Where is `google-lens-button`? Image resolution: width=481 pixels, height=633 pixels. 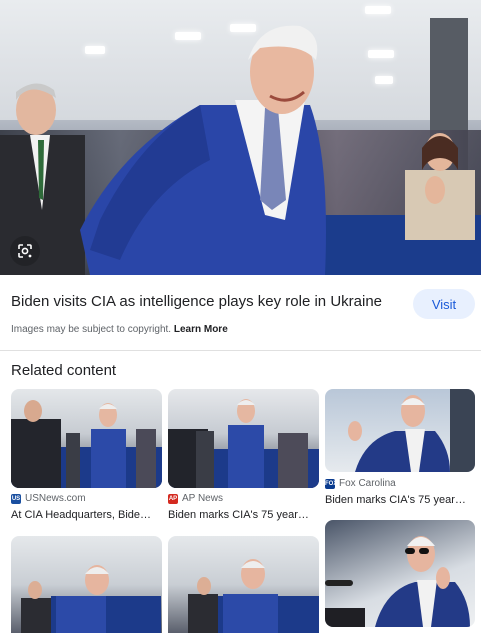
google-lens-button is located at coordinates (25, 251).